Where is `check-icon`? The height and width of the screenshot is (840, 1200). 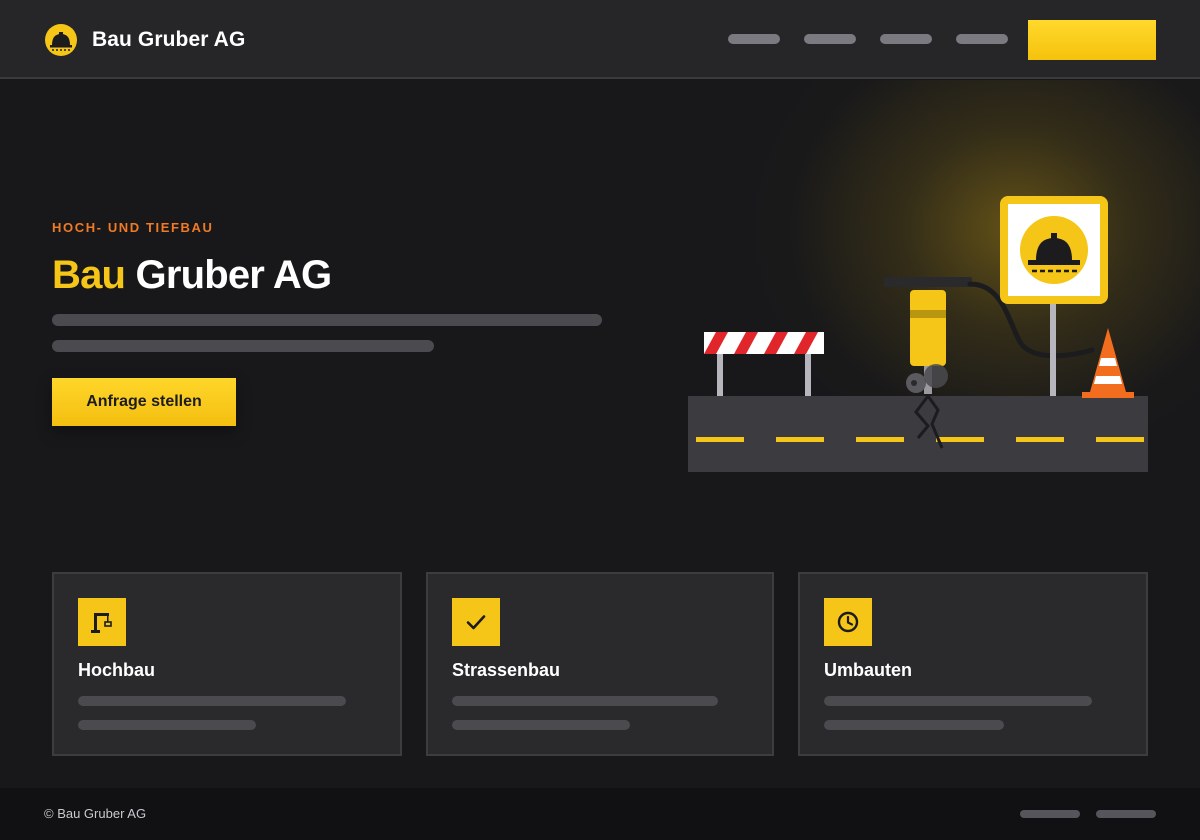
check-icon is located at coordinates (476, 622).